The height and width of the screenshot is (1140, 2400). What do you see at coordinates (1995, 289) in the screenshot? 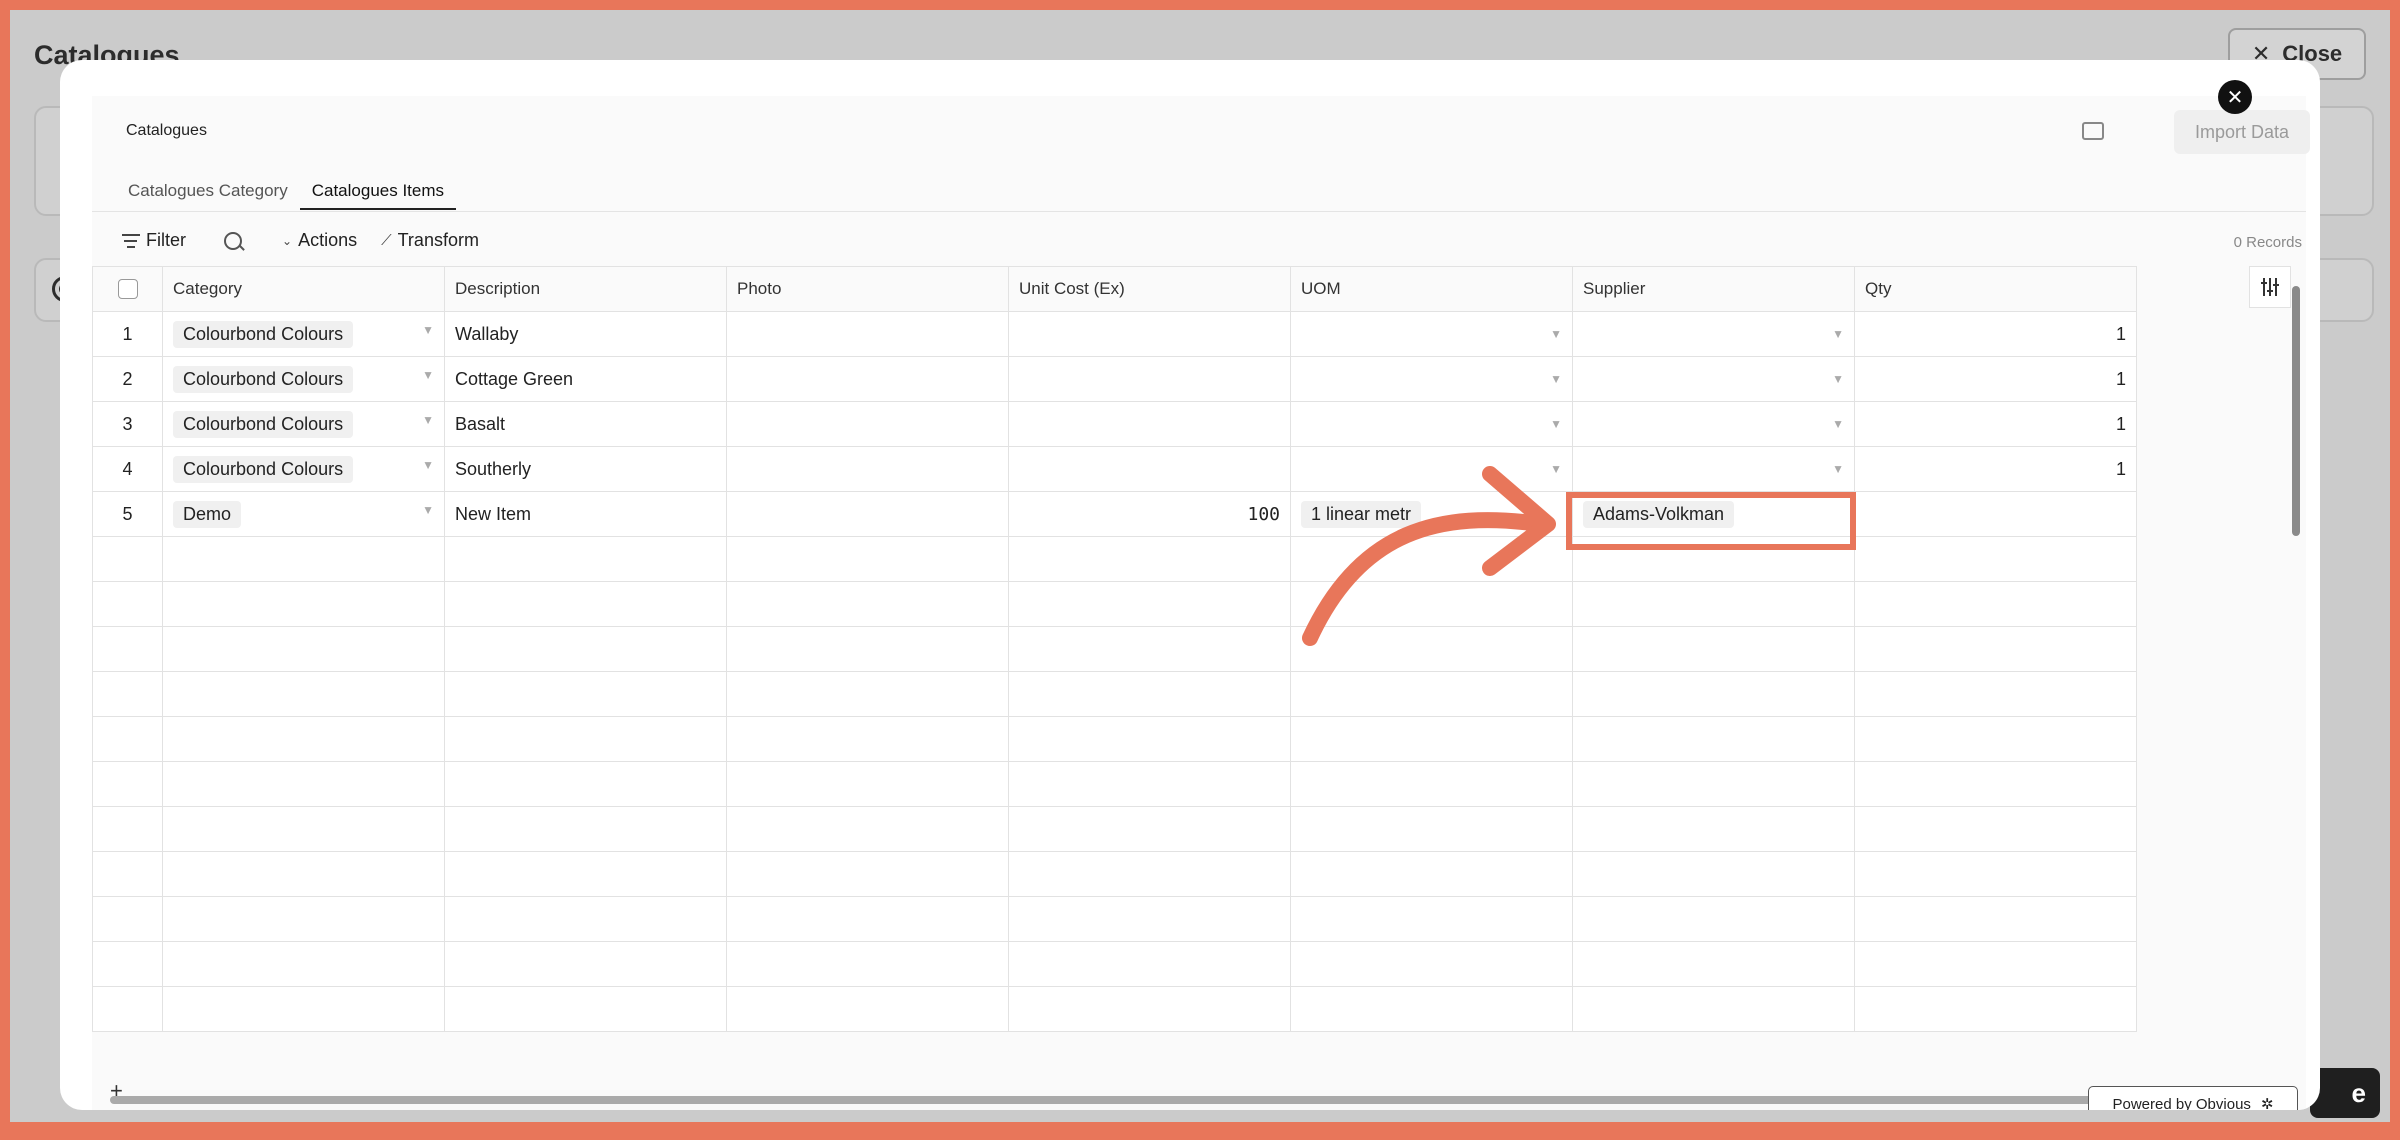
I see `column-header-qty: Qty` at bounding box center [1995, 289].